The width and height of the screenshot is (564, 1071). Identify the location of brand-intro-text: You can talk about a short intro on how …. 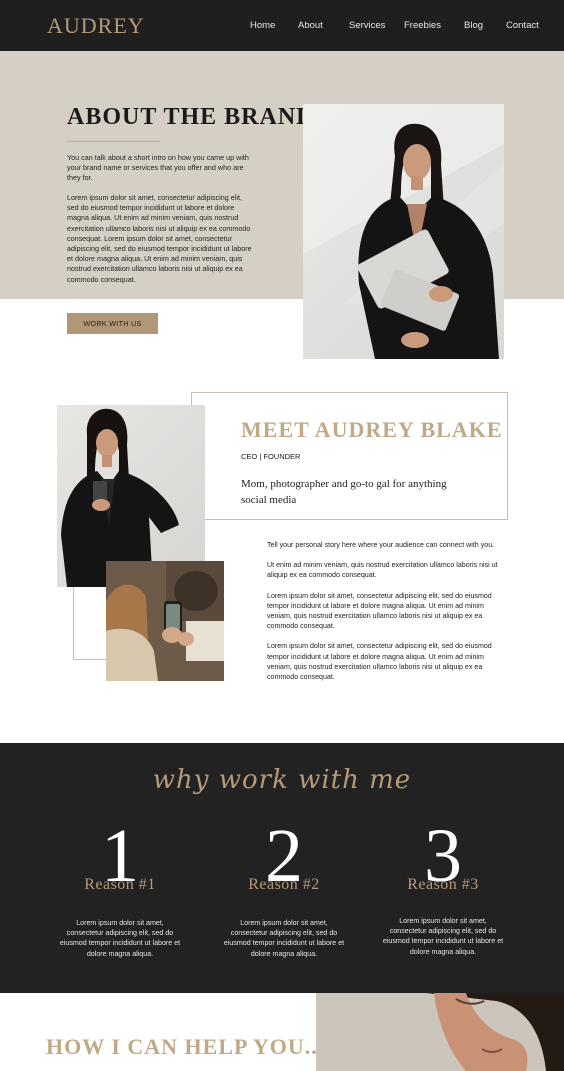
(158, 168).